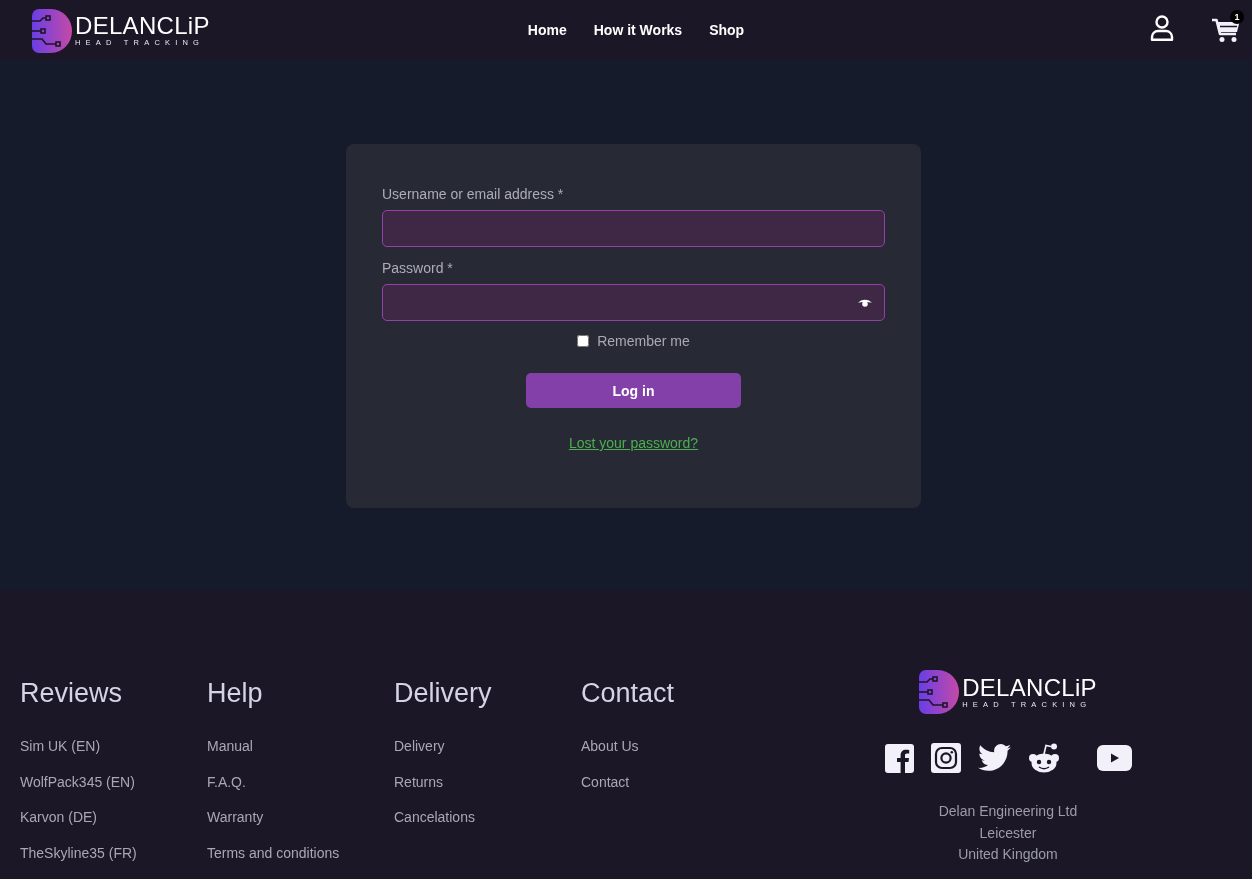  I want to click on remember-checkbox, so click(583, 341).